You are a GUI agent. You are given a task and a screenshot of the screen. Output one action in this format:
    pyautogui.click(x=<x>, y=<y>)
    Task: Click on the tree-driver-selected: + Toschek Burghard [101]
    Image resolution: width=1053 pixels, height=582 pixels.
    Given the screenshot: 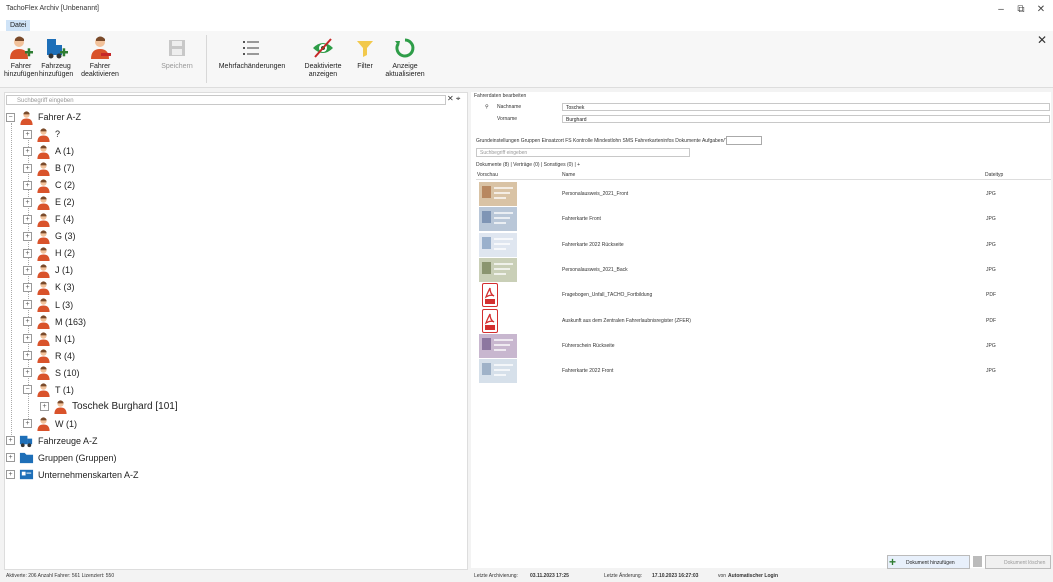 What is the action you would take?
    pyautogui.click(x=109, y=407)
    